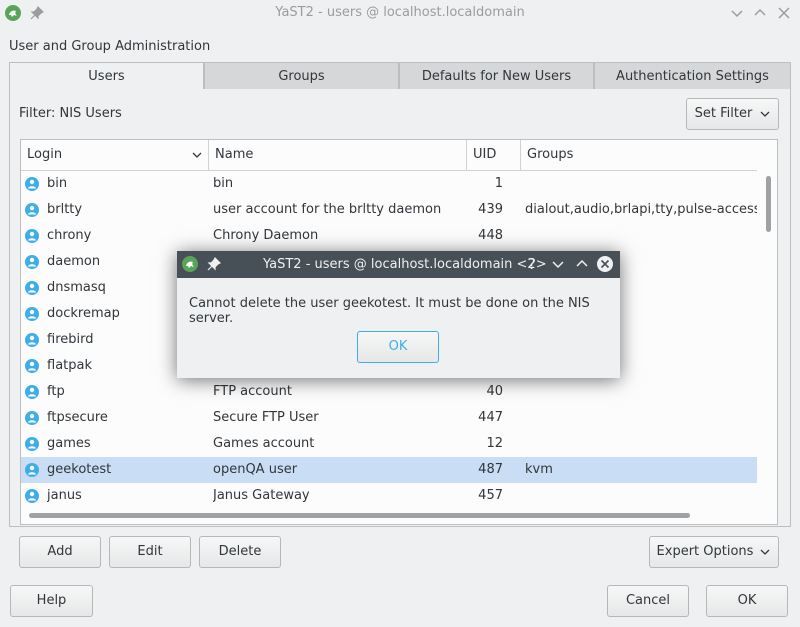 This screenshot has height=627, width=800. What do you see at coordinates (639, 155) in the screenshot?
I see `column-header-groups: Groups` at bounding box center [639, 155].